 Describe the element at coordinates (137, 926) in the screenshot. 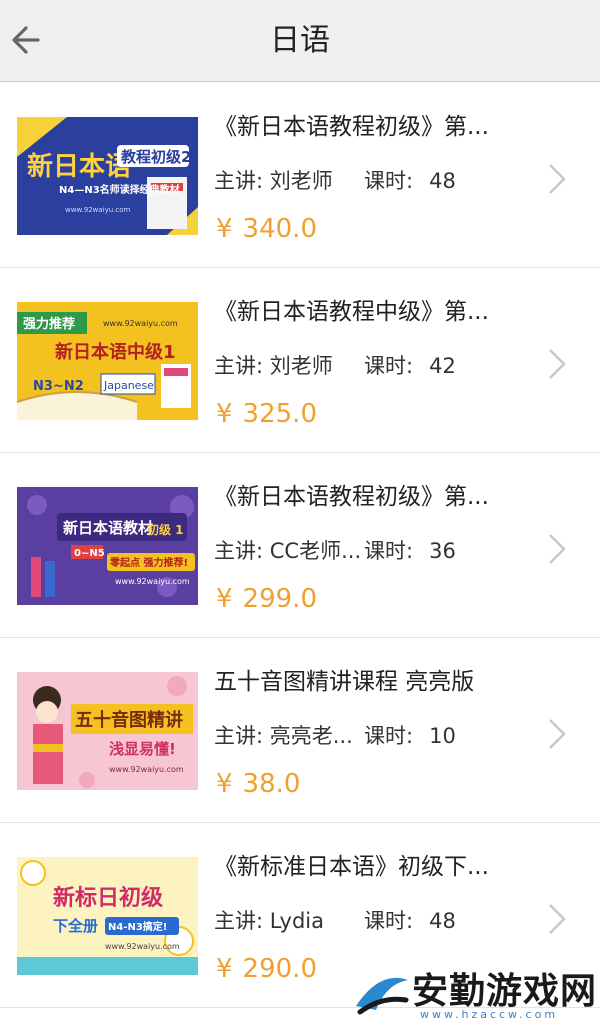

I see `thumb-tag: N4-N3搞定!` at that location.